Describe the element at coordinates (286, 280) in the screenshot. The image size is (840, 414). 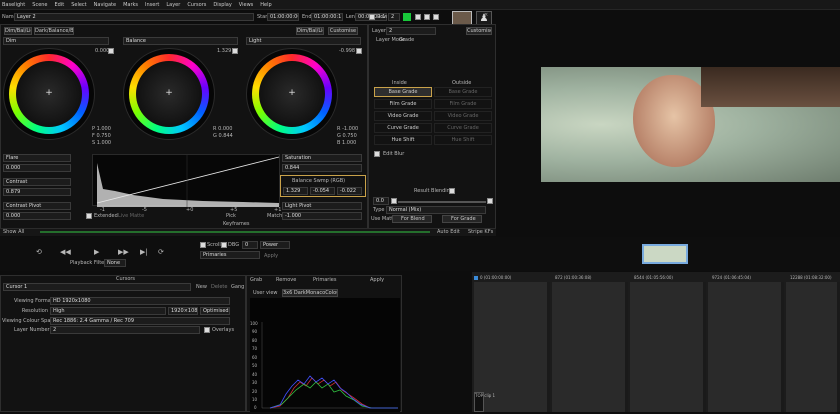
I see `remove-button: Remove` at that location.